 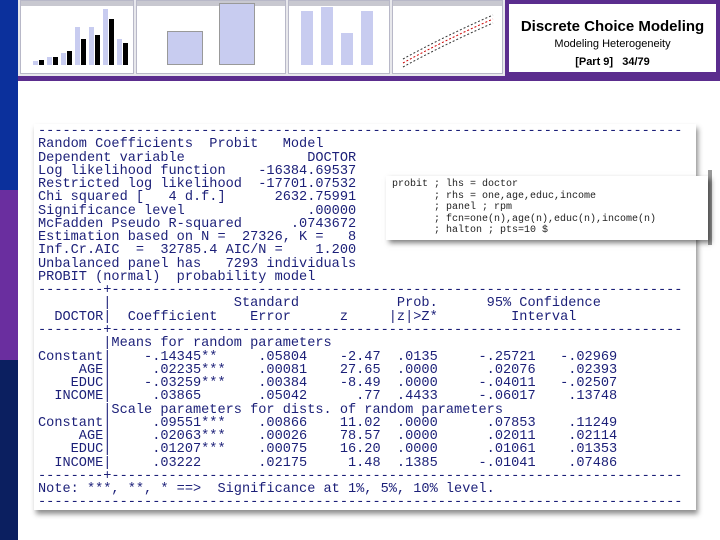 What do you see at coordinates (339, 37) in the screenshot?
I see `thumbnail-bar-chart-four` at bounding box center [339, 37].